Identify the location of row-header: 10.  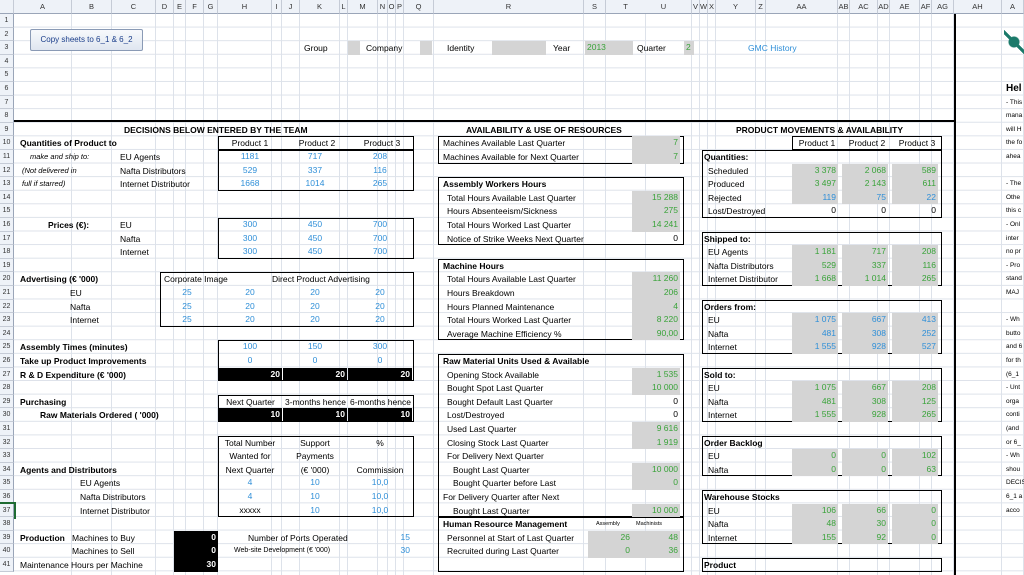
(7, 143).